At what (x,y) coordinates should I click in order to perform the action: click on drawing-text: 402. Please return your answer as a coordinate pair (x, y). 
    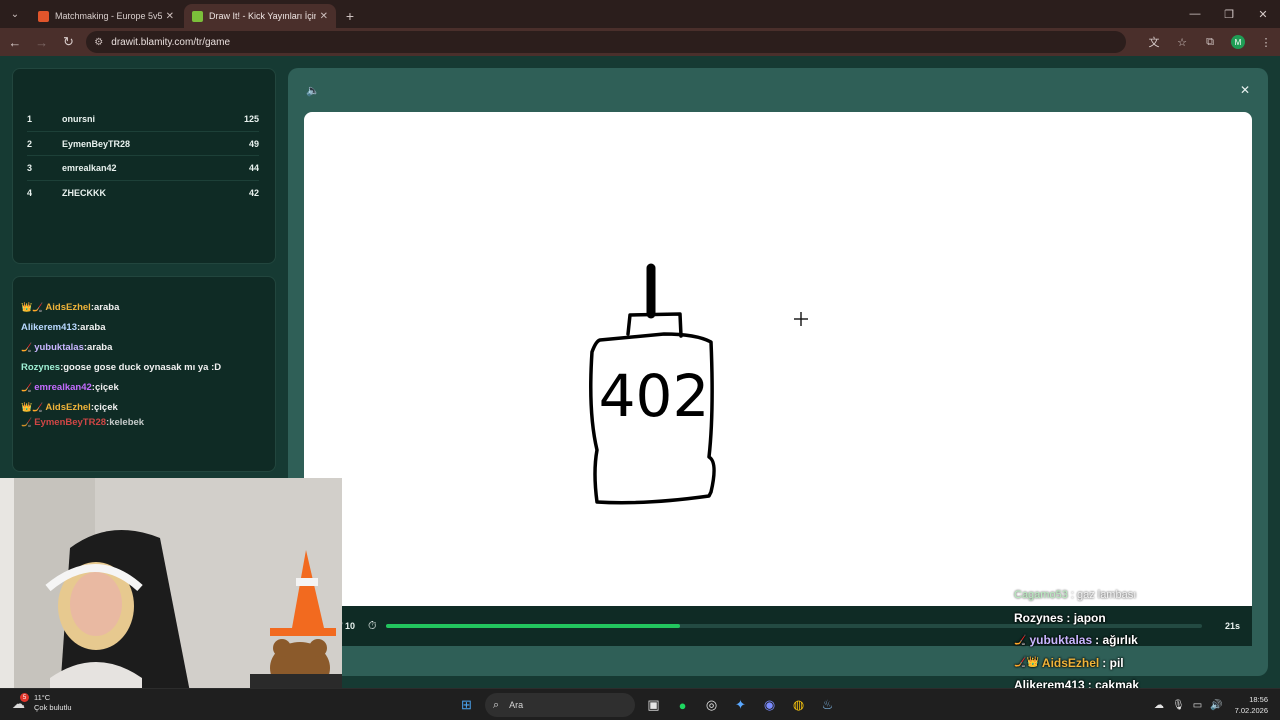
    Looking at the image, I should click on (654, 396).